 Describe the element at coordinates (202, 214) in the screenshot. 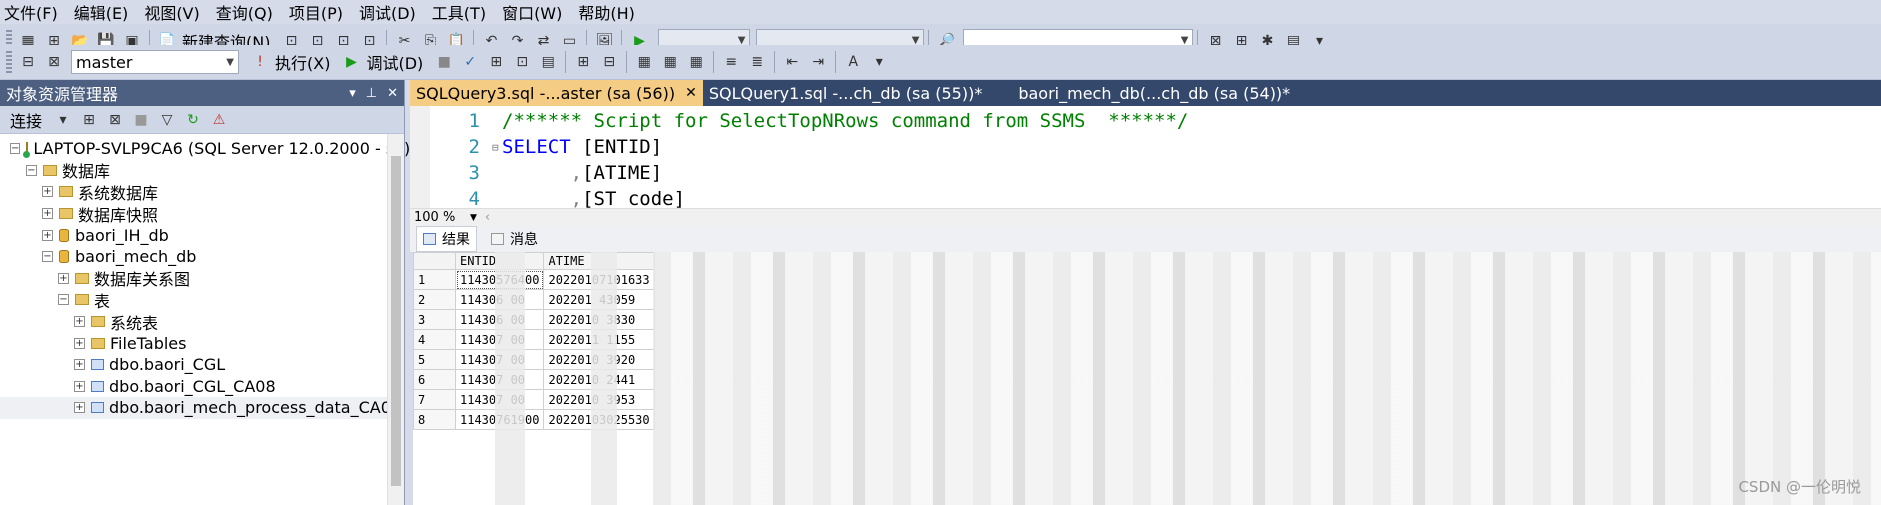

I see `tree-node: + 数据库快照` at that location.